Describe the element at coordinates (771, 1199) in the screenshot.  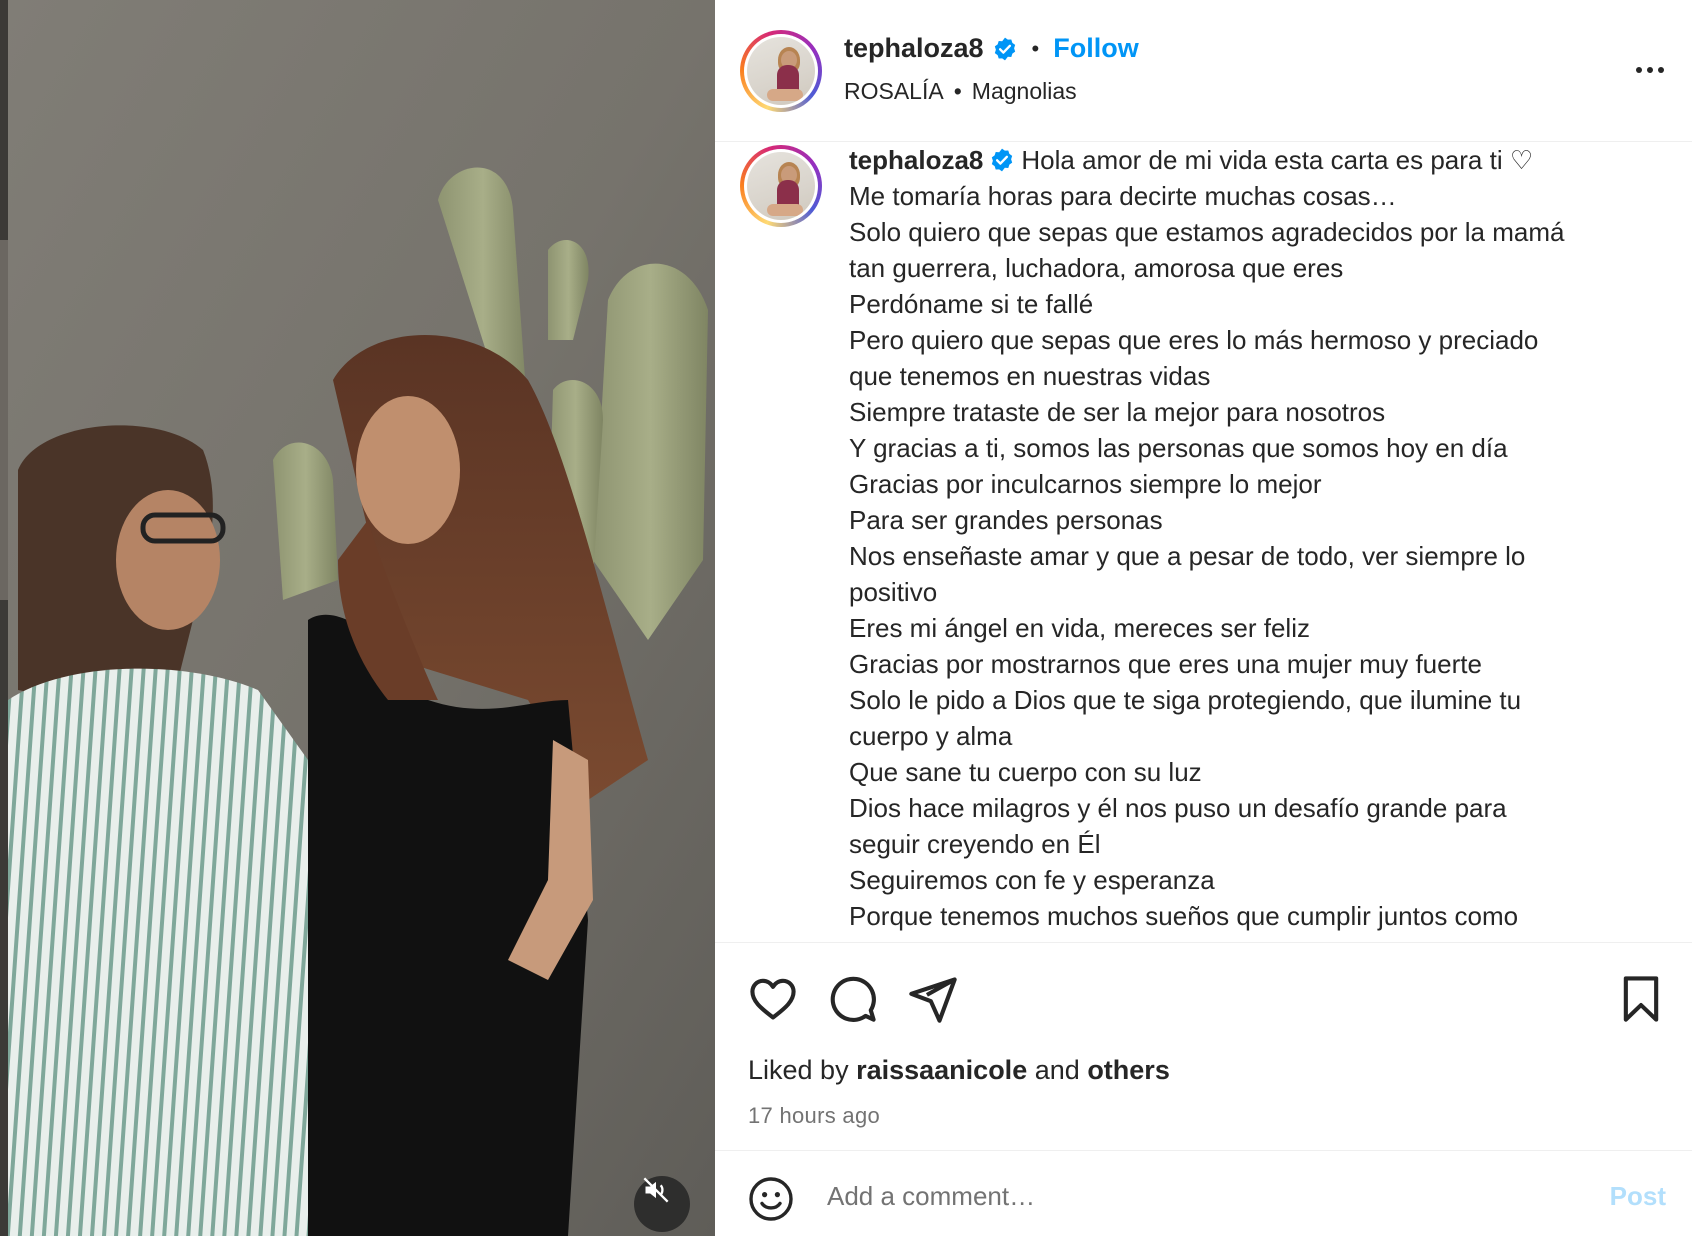
I see `emoji-icon` at that location.